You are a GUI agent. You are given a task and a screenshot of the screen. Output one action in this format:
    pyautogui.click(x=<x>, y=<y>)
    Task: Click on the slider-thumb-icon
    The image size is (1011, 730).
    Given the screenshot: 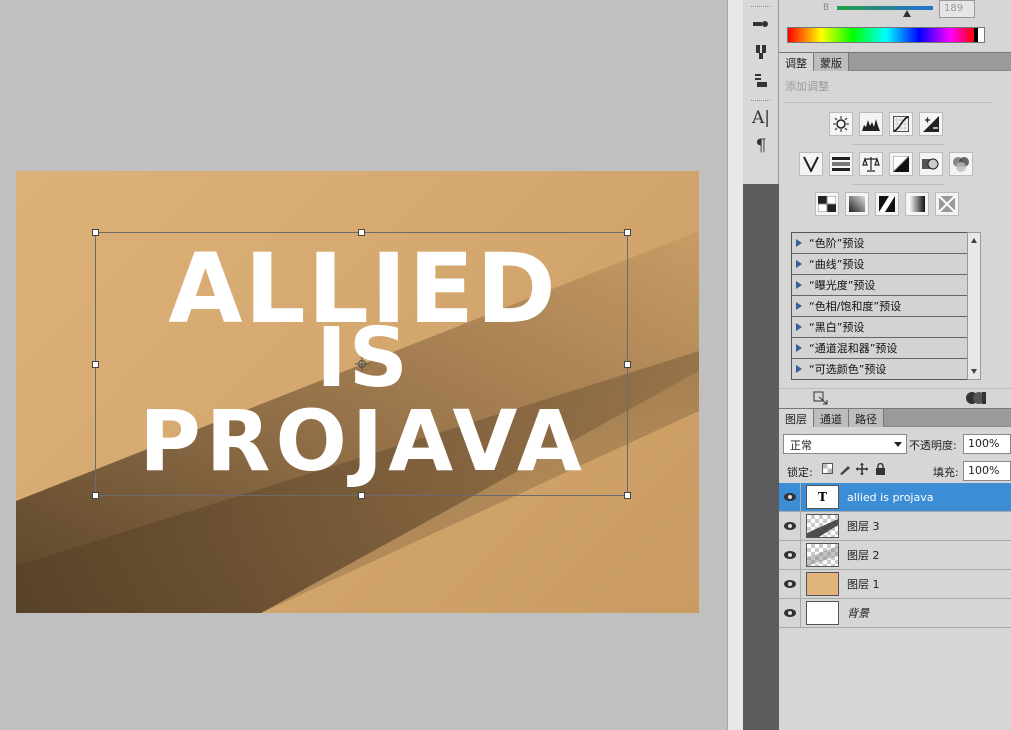 What is the action you would take?
    pyautogui.click(x=907, y=13)
    